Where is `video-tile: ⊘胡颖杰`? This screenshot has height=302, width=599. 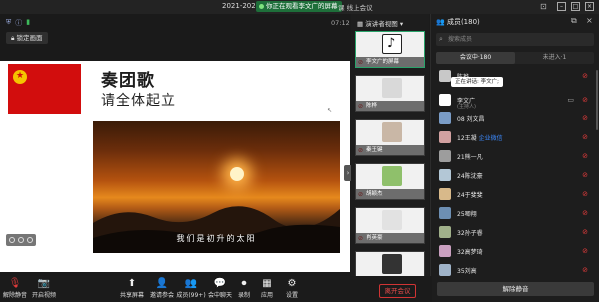
video-tile: ⊘胡颖杰 is located at coordinates (390, 181).